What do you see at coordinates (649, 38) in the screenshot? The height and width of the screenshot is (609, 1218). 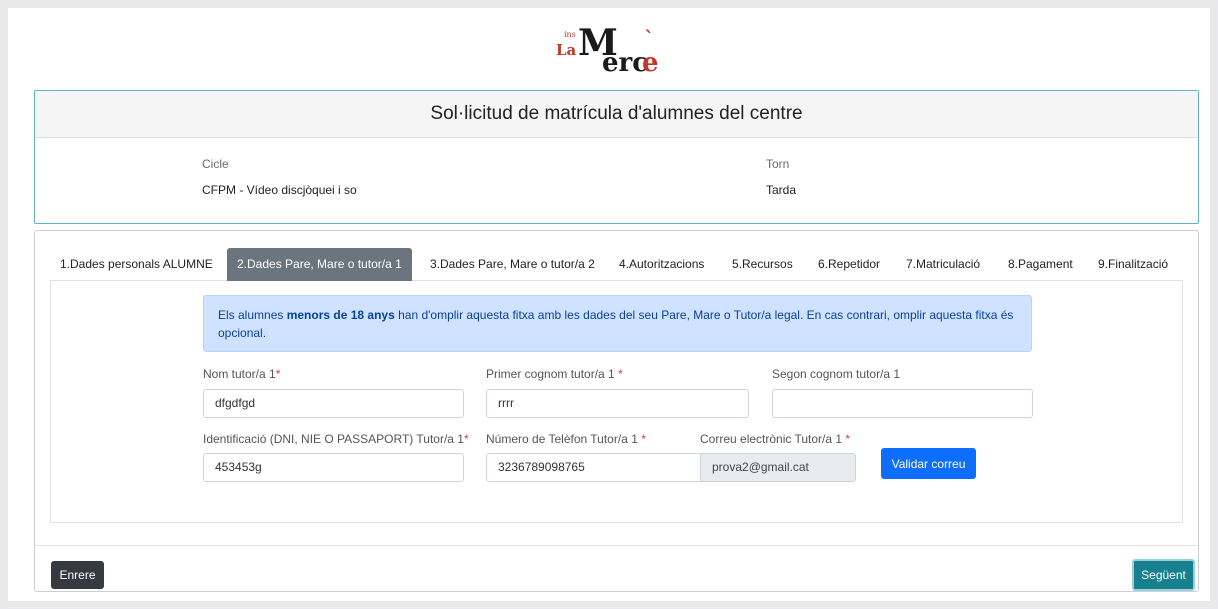 I see `logo-accent-text: `` at bounding box center [649, 38].